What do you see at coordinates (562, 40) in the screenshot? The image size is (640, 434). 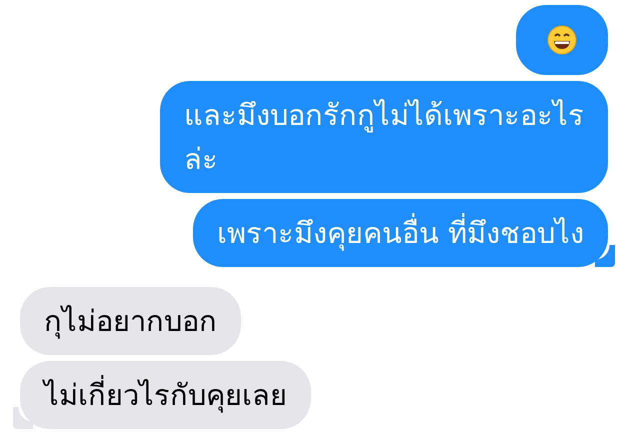 I see `grinning-face-icon` at bounding box center [562, 40].